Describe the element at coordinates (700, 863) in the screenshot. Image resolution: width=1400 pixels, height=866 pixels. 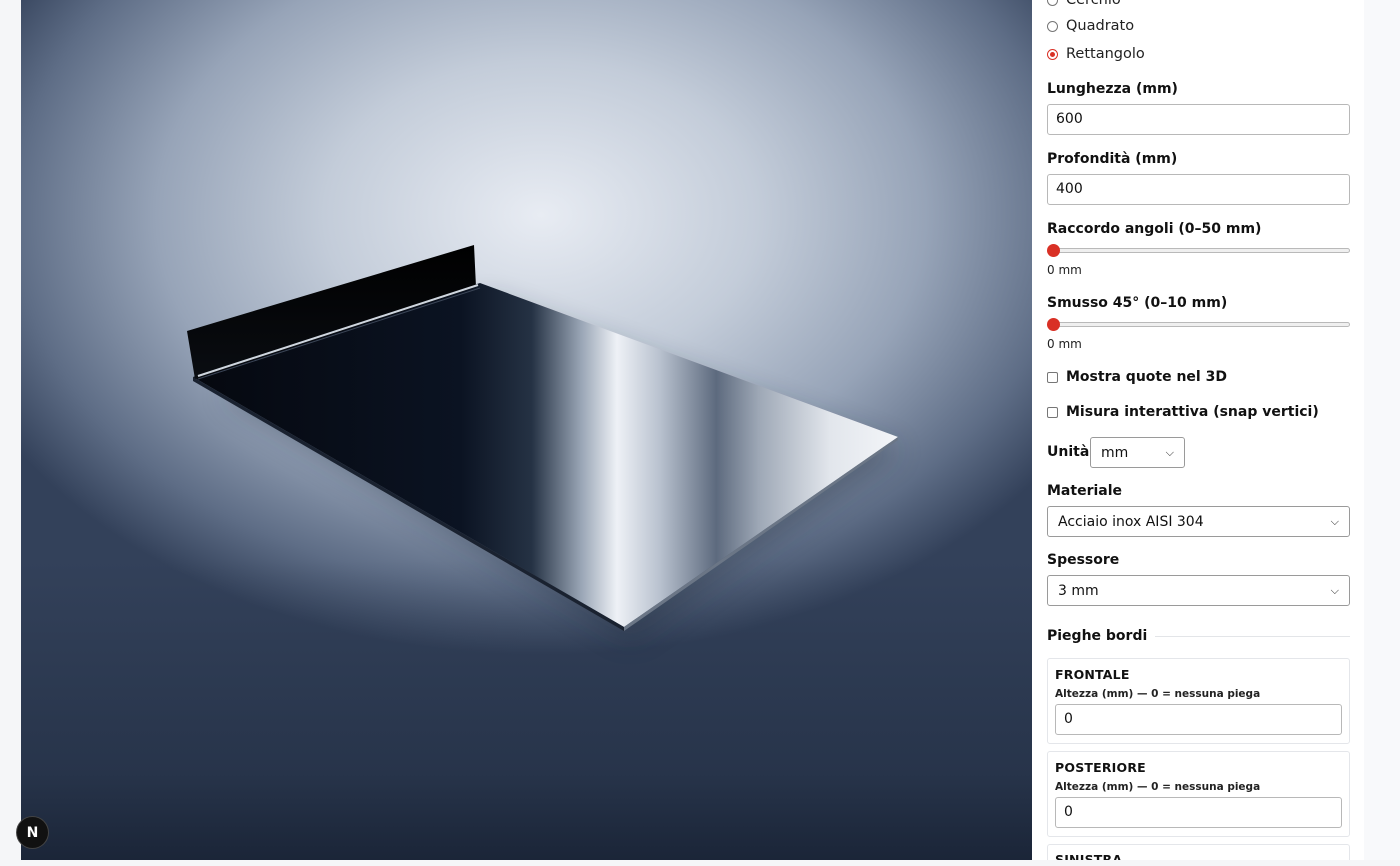
I see `page-margin-bottom` at that location.